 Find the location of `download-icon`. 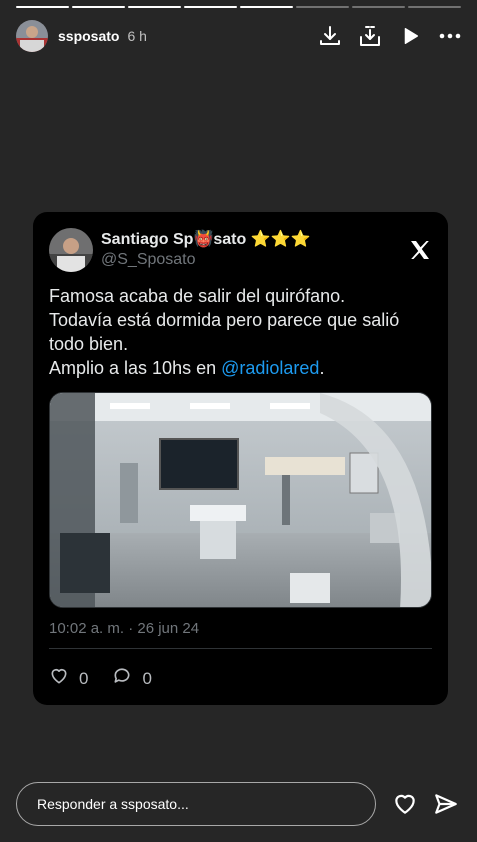

download-icon is located at coordinates (330, 36).